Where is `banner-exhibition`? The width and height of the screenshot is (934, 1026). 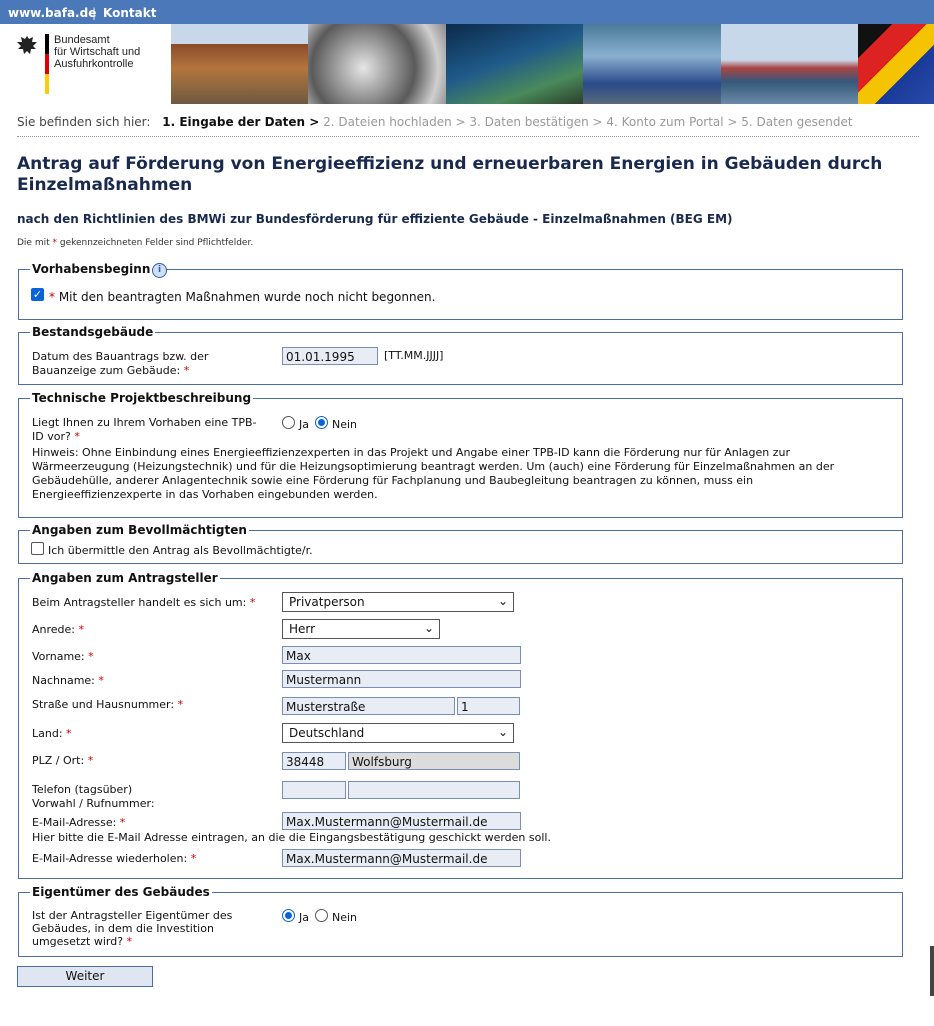 banner-exhibition is located at coordinates (652, 64).